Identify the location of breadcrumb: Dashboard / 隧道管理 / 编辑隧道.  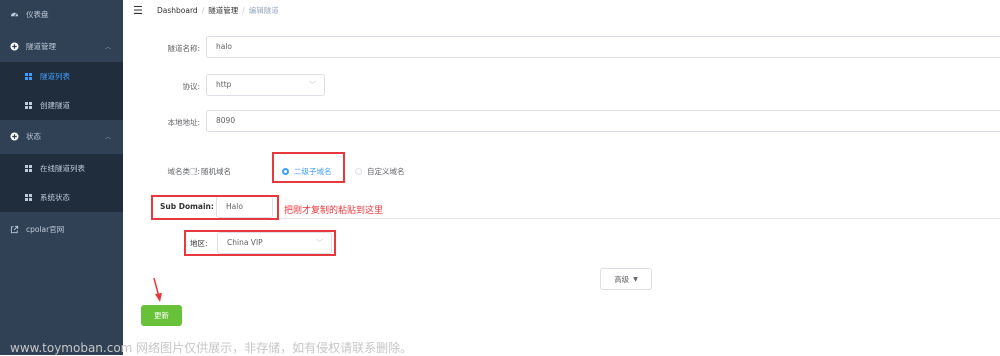
(218, 10).